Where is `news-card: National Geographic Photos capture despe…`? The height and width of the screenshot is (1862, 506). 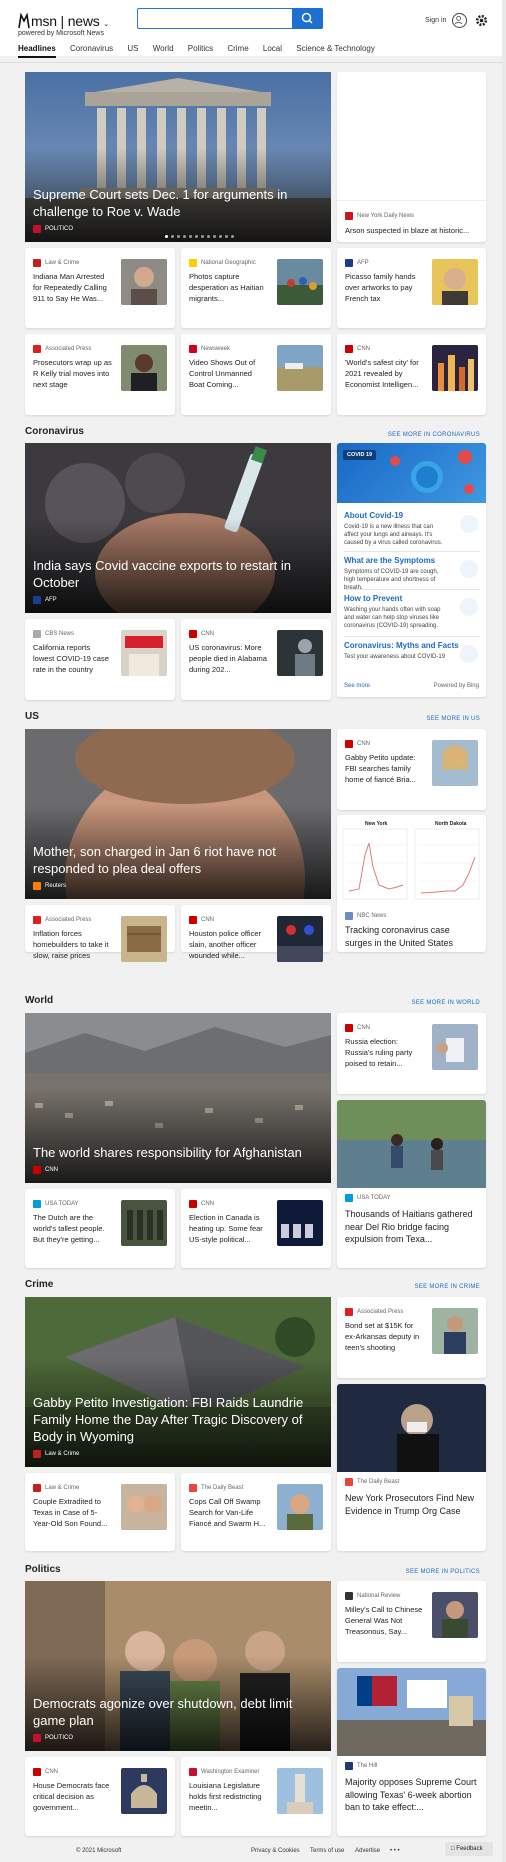 news-card: National Geographic Photos capture despe… is located at coordinates (256, 288).